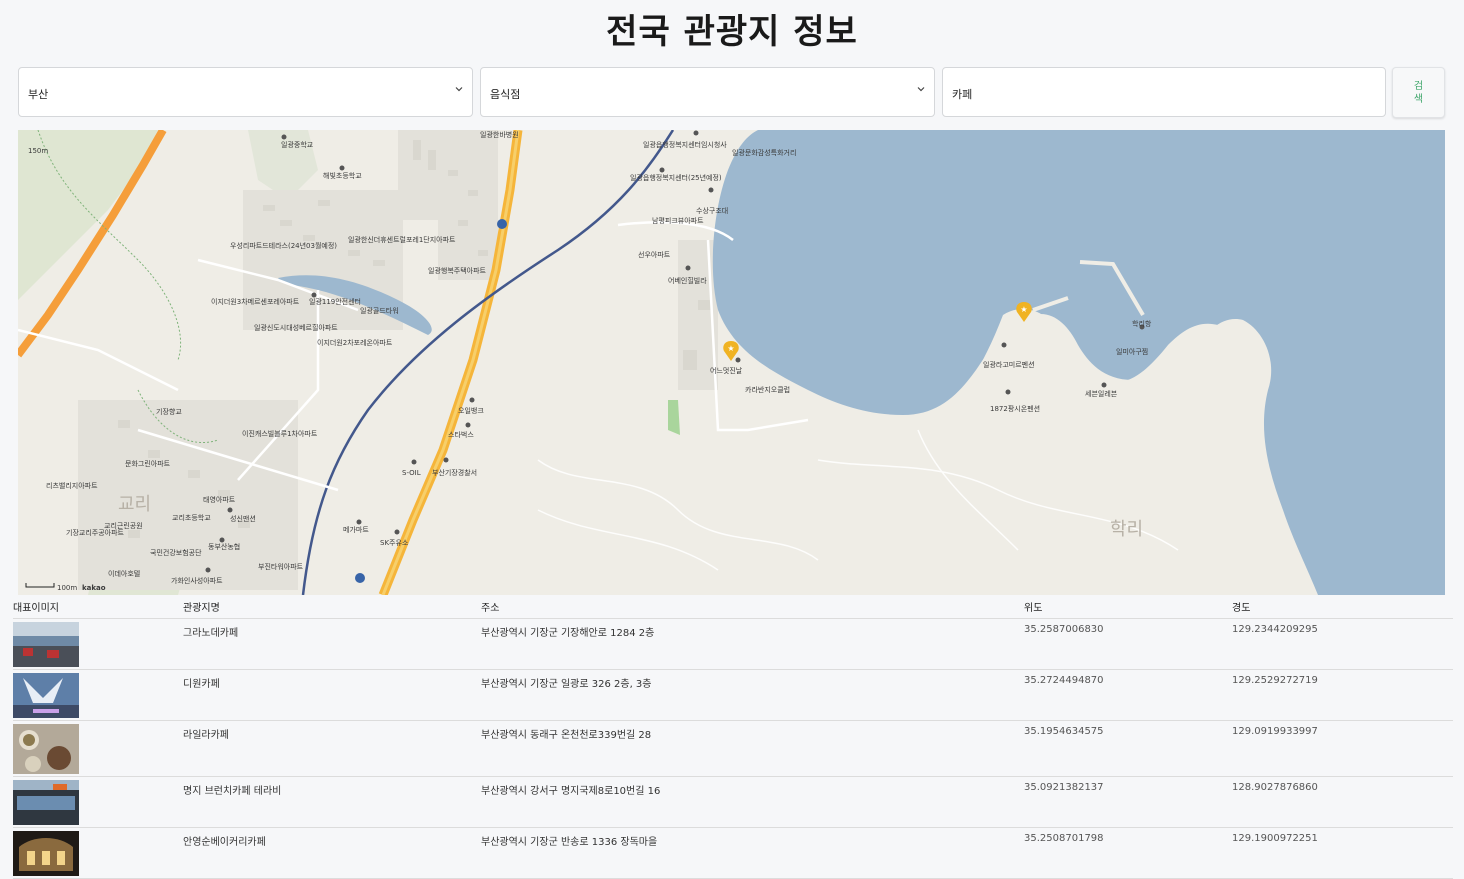 This screenshot has height=879, width=1464. What do you see at coordinates (1064, 629) in the screenshot?
I see `place-latitude: 35.2587006830` at bounding box center [1064, 629].